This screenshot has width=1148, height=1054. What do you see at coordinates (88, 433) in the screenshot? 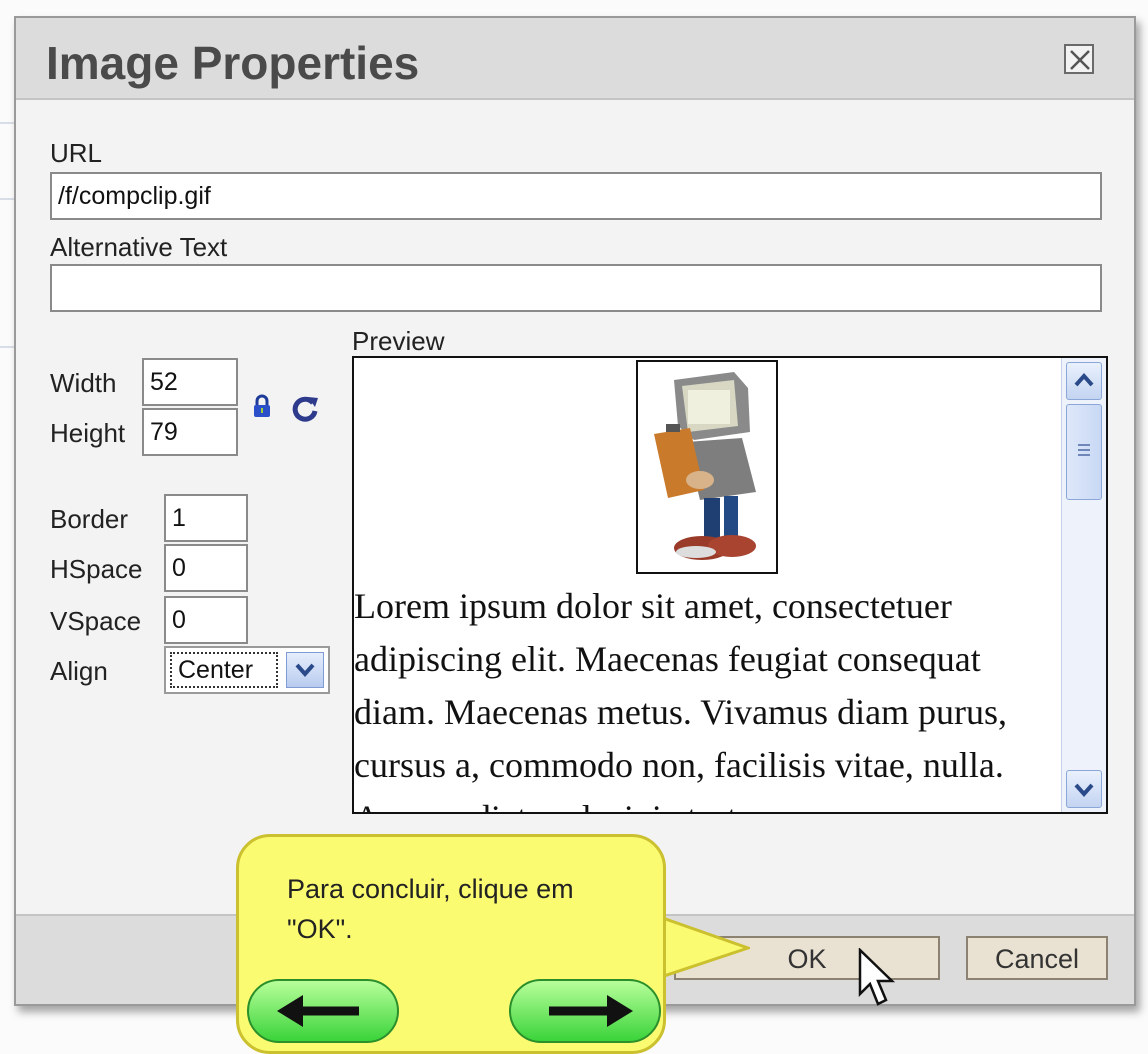
I see `height-label: Height` at bounding box center [88, 433].